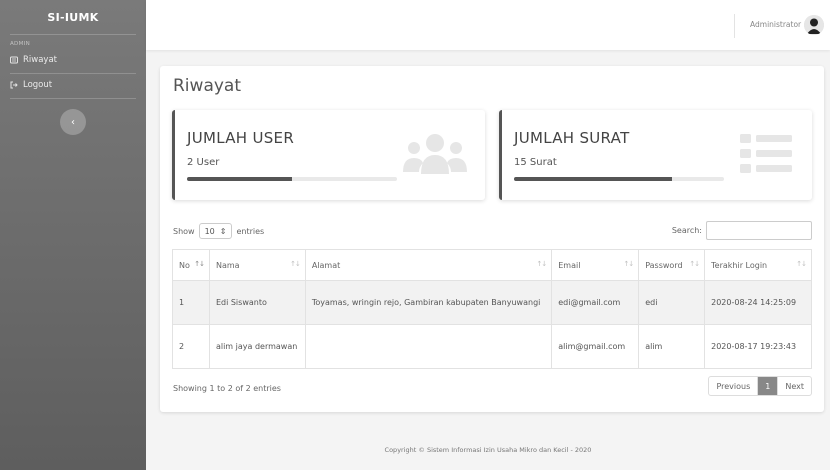 The height and width of the screenshot is (470, 830). What do you see at coordinates (758, 302) in the screenshot?
I see `cell-terakhir-login: 2020-08-24 14:25:09` at bounding box center [758, 302].